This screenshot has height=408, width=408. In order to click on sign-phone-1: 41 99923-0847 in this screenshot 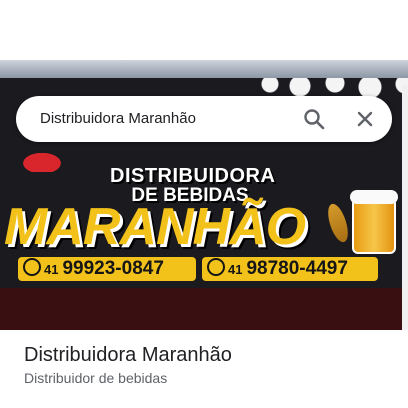, I will do `click(107, 269)`.